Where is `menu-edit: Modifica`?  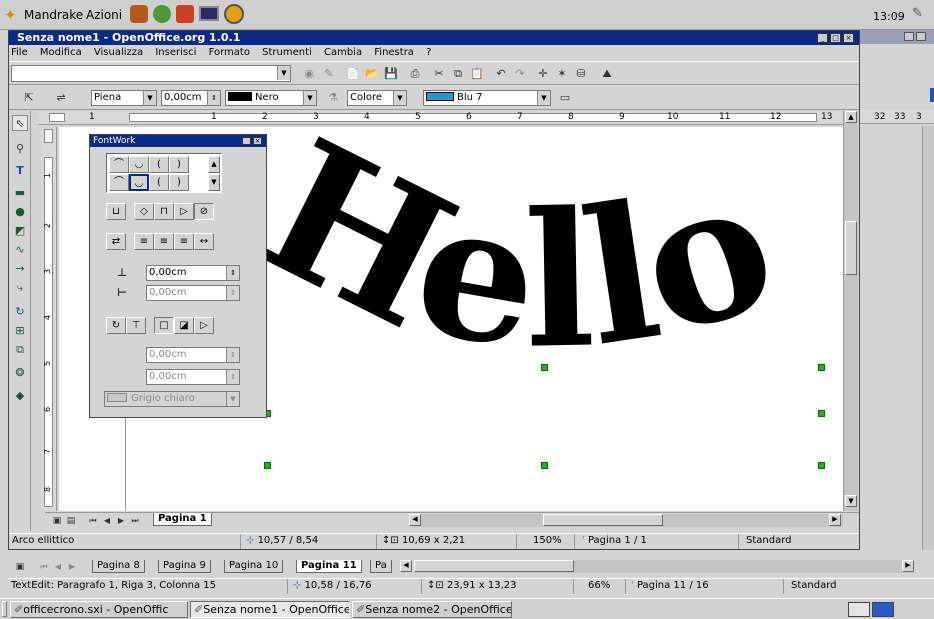 menu-edit: Modifica is located at coordinates (61, 52).